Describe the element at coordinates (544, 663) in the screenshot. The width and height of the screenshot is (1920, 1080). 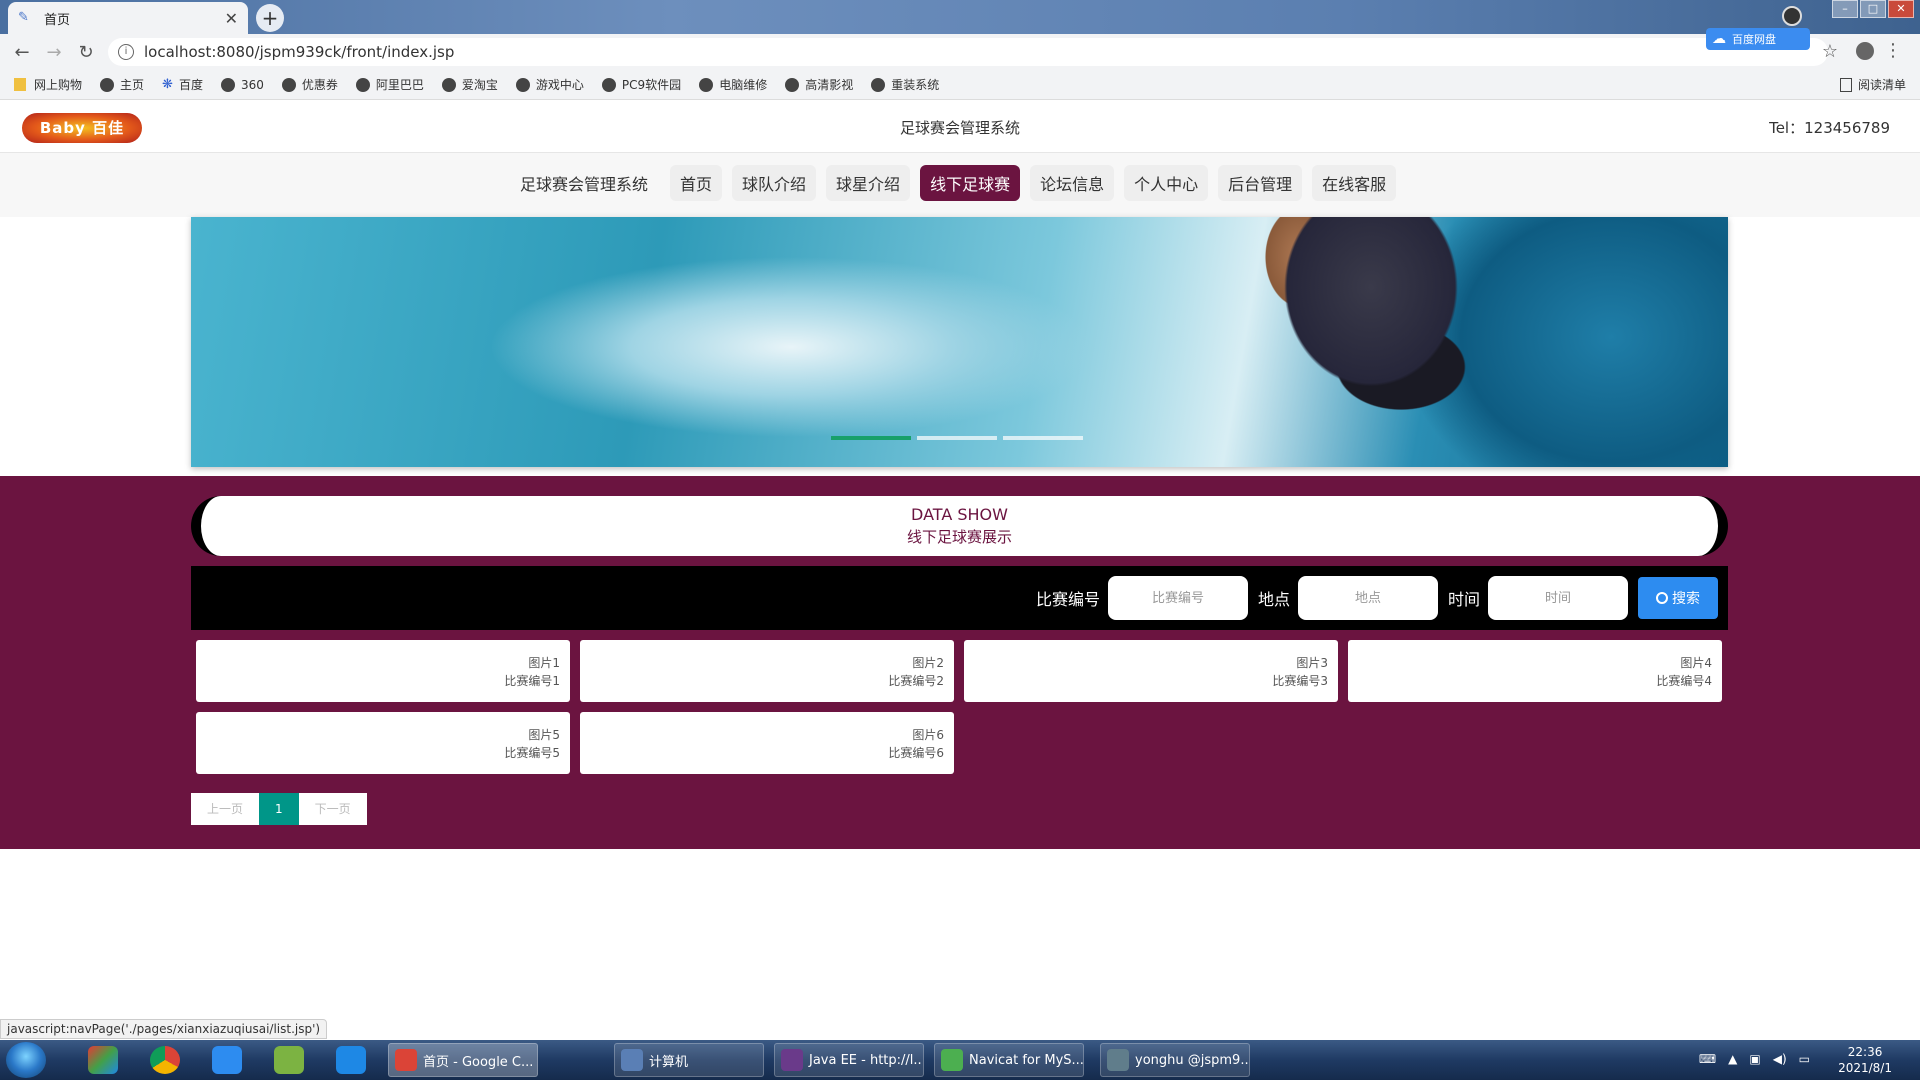
I see `card-image-label: 图片1` at that location.